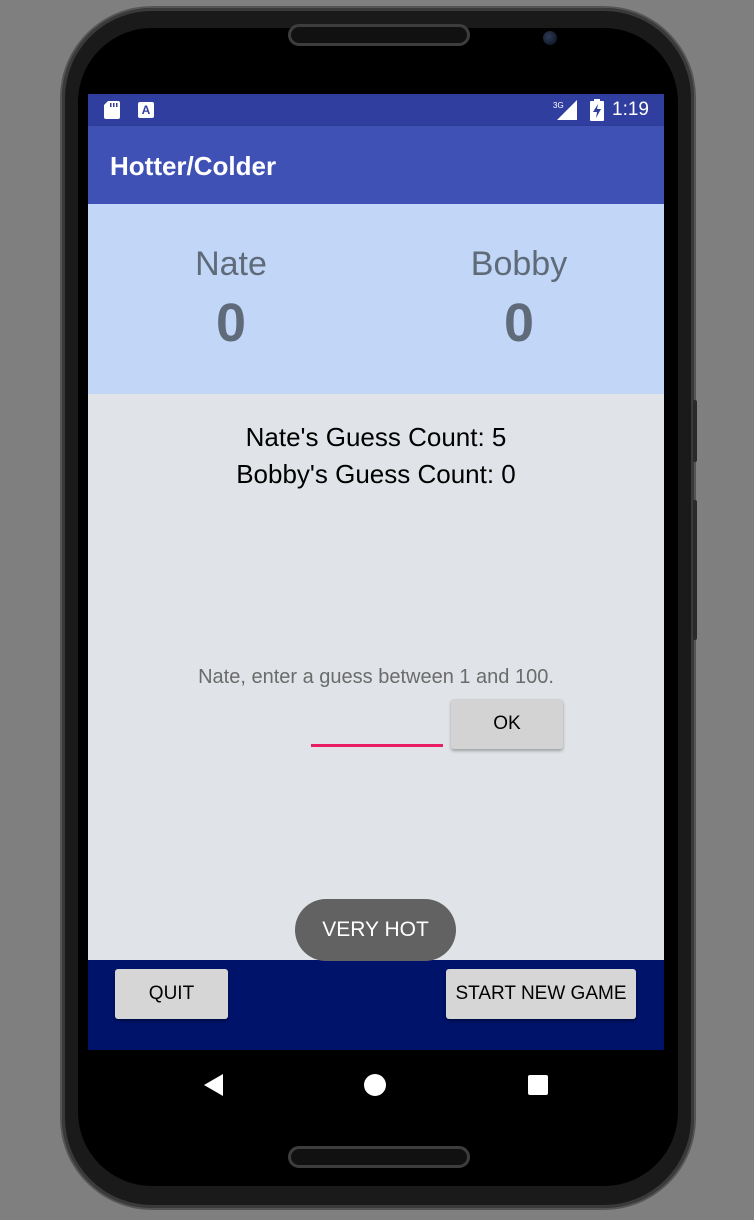 Image resolution: width=754 pixels, height=1220 pixels. I want to click on player-bobby: Bobby 0, so click(519, 299).